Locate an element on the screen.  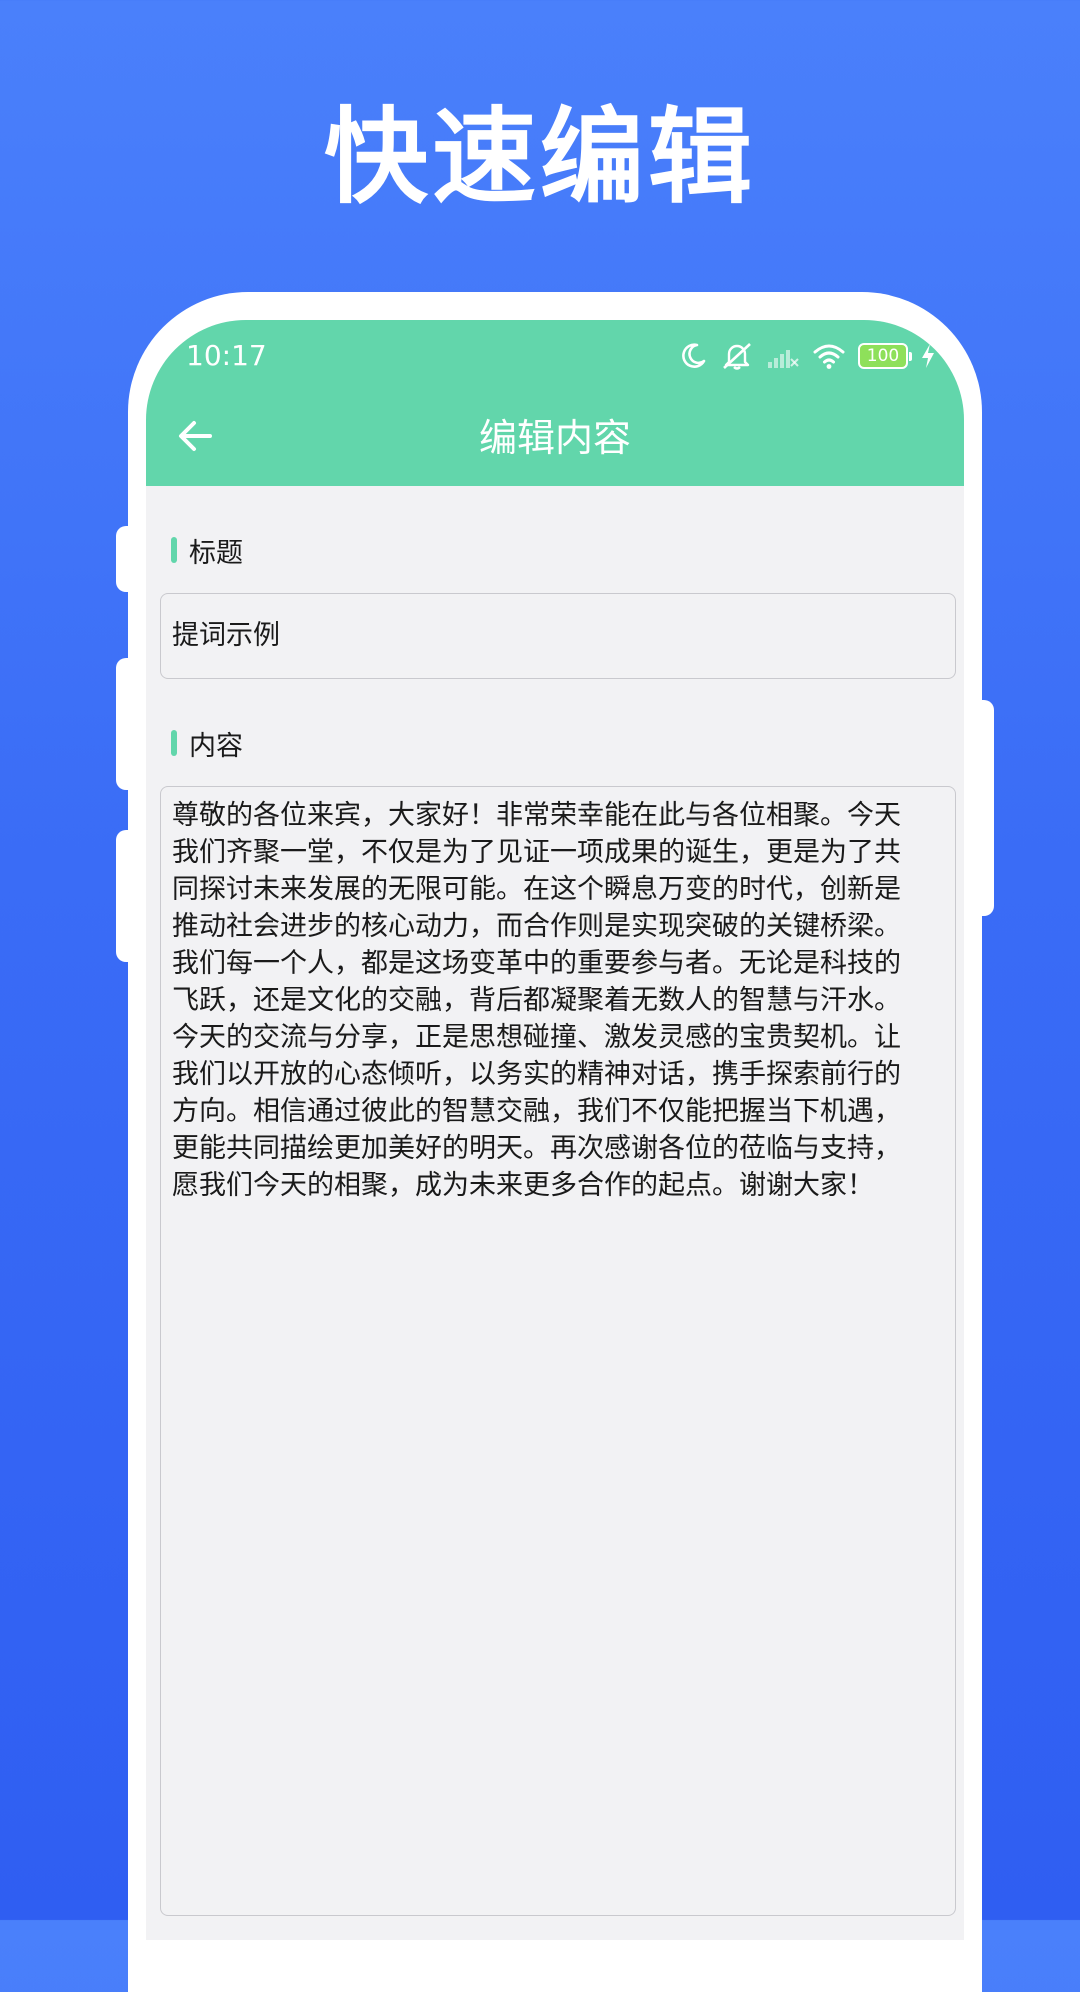
charging-icon is located at coordinates (928, 356).